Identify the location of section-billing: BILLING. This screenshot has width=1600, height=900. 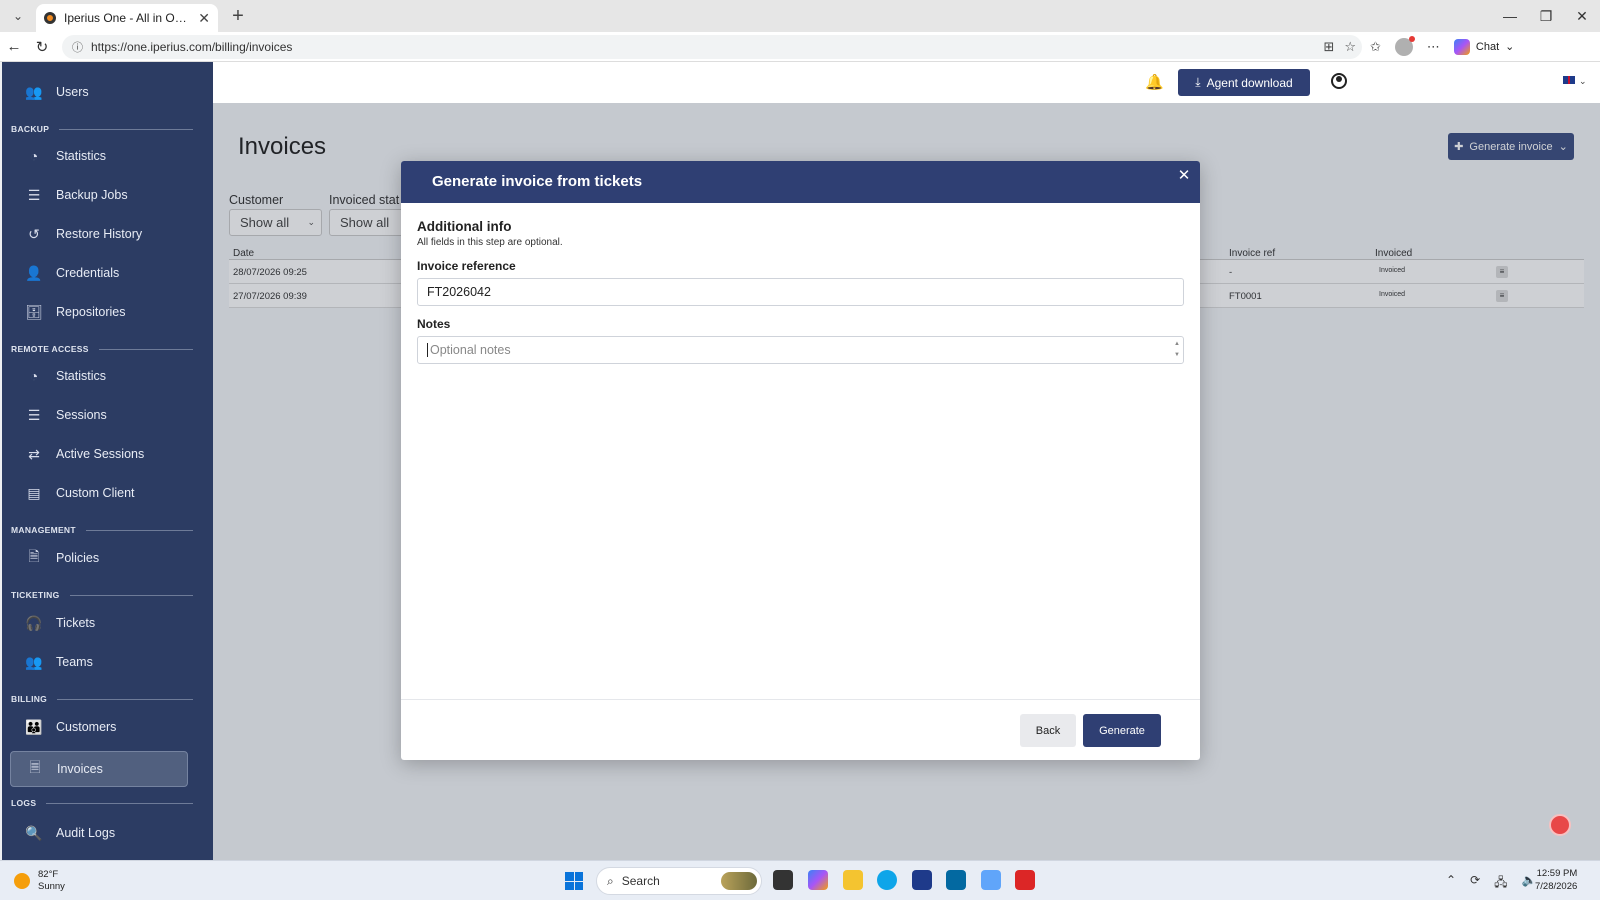
(102, 699).